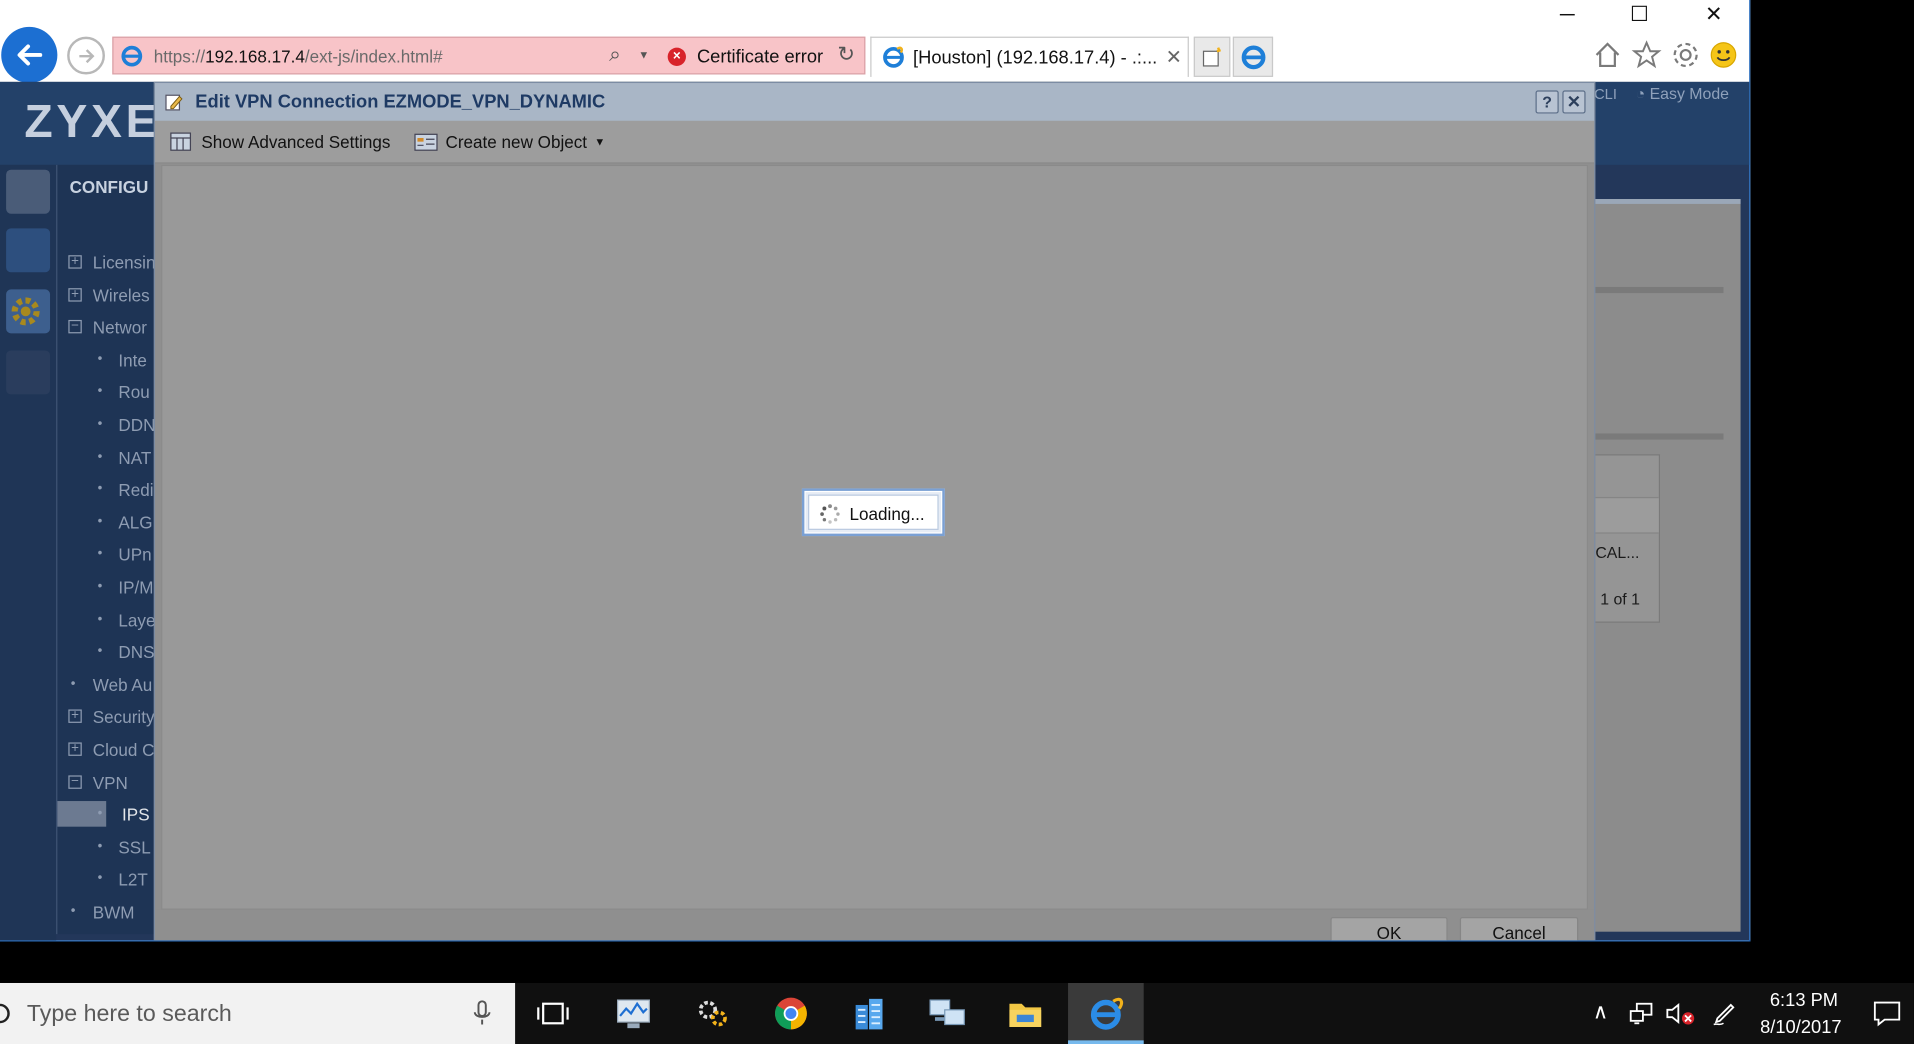 The height and width of the screenshot is (1044, 1914). What do you see at coordinates (298, 56) in the screenshot?
I see `address-url: https://192.168.17.4/ext-js/index.html#` at bounding box center [298, 56].